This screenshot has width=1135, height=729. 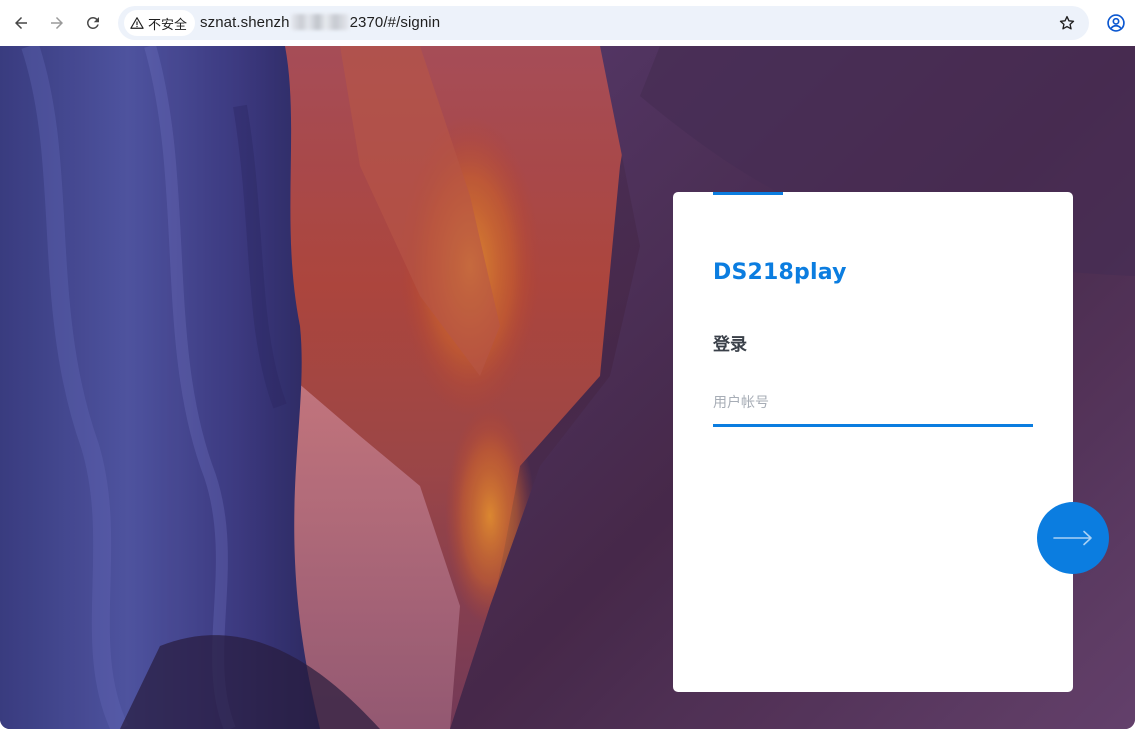 I want to click on card-accent-bar, so click(x=748, y=193).